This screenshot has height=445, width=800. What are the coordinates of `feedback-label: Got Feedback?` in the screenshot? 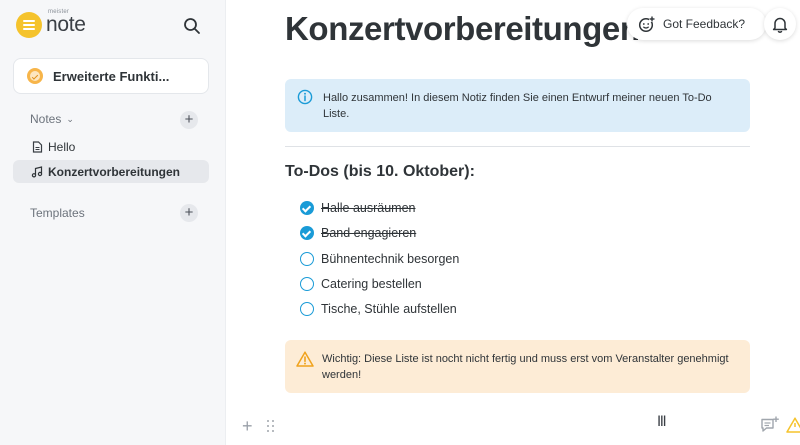 It's located at (704, 24).